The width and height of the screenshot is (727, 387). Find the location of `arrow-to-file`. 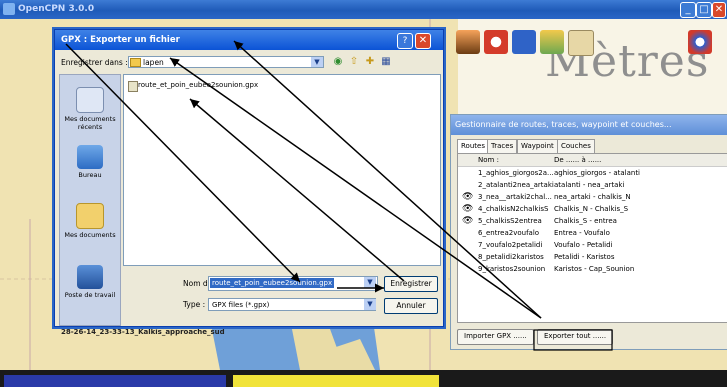

arrow-to-file is located at coordinates (297, 190).